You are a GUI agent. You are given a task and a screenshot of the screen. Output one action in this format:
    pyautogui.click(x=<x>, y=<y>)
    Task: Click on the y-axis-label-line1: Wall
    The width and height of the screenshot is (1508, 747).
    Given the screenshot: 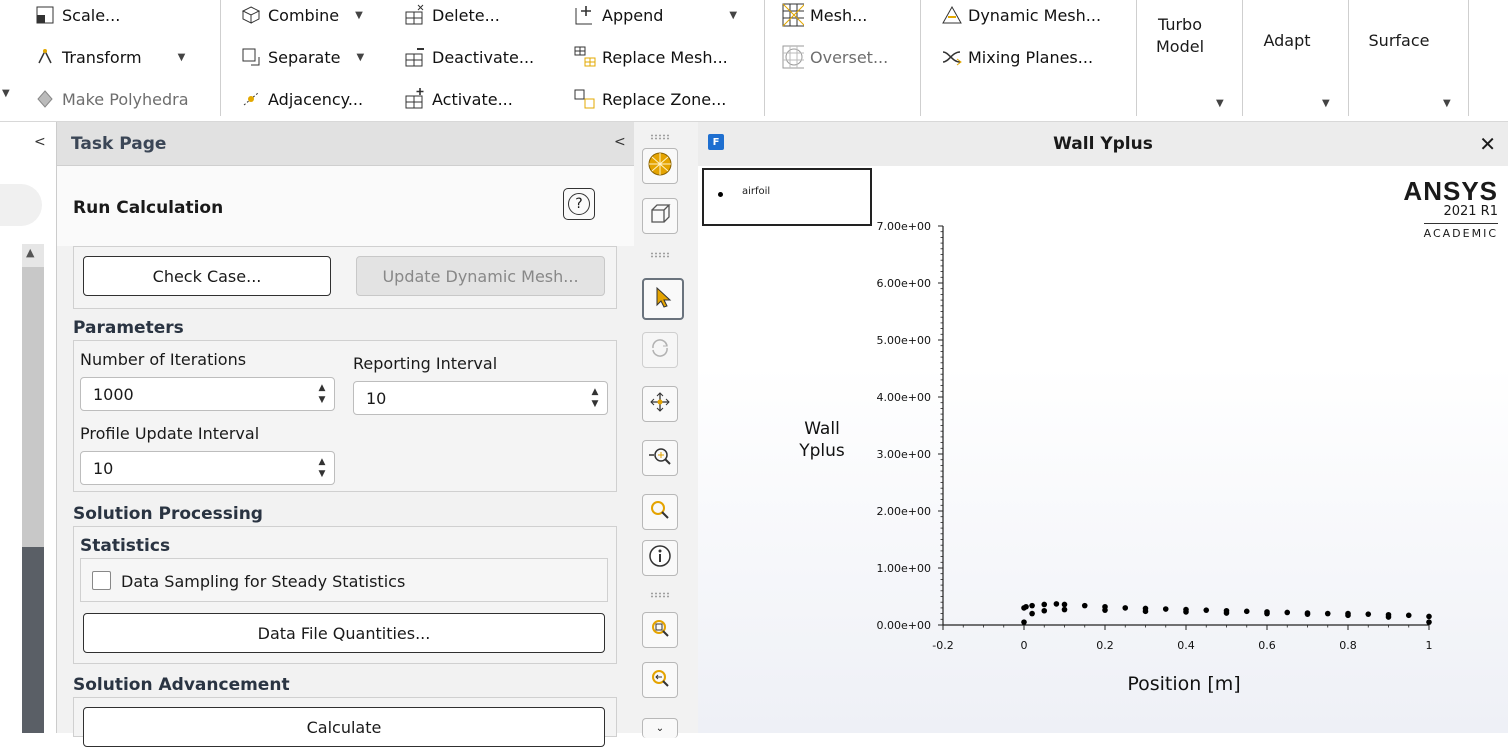 What is the action you would take?
    pyautogui.click(x=822, y=429)
    